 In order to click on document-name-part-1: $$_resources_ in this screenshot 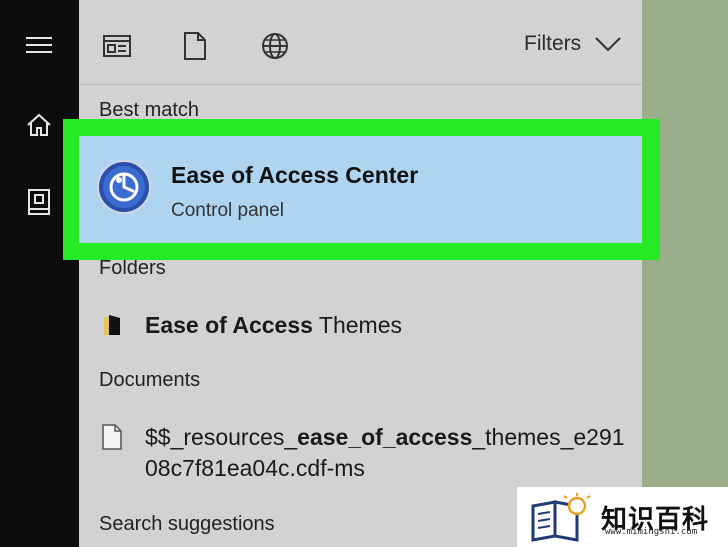, I will do `click(221, 437)`.